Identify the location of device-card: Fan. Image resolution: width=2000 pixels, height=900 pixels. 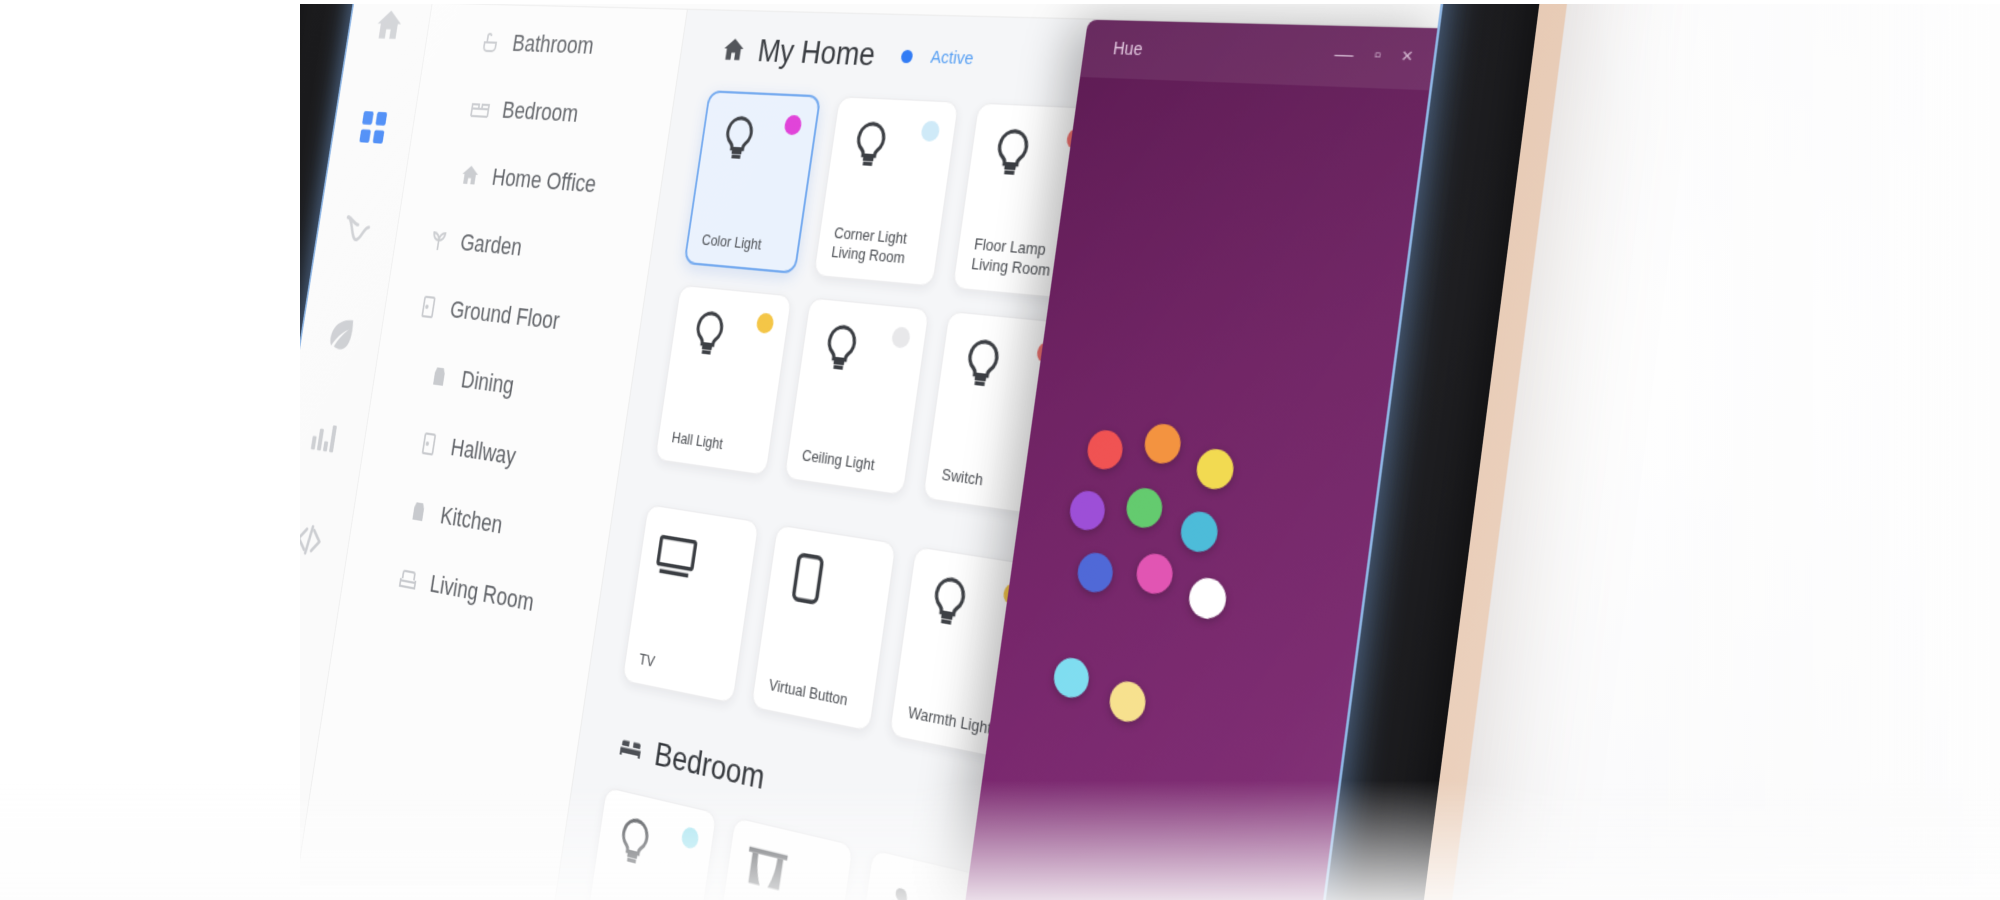
(923, 874).